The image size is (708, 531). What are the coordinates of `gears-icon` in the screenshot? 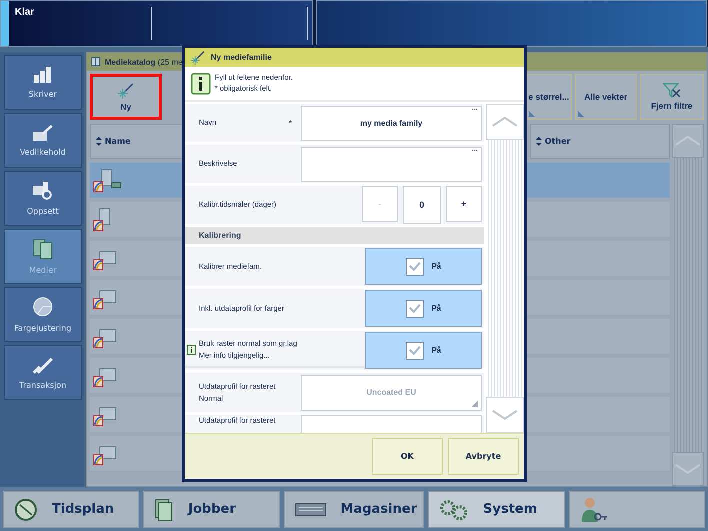 It's located at (454, 509).